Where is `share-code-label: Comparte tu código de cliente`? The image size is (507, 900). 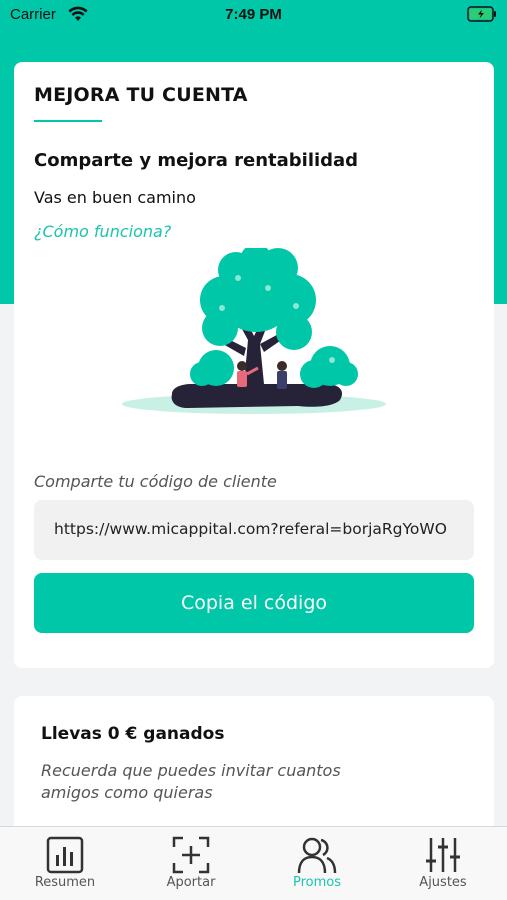
share-code-label: Comparte tu código de cliente is located at coordinates (155, 481).